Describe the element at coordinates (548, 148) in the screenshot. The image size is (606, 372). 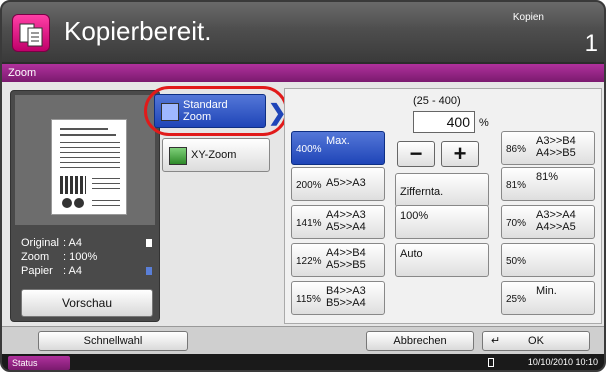
I see `zoom-preset-86: 86% A3>>B4 A4>>B5` at that location.